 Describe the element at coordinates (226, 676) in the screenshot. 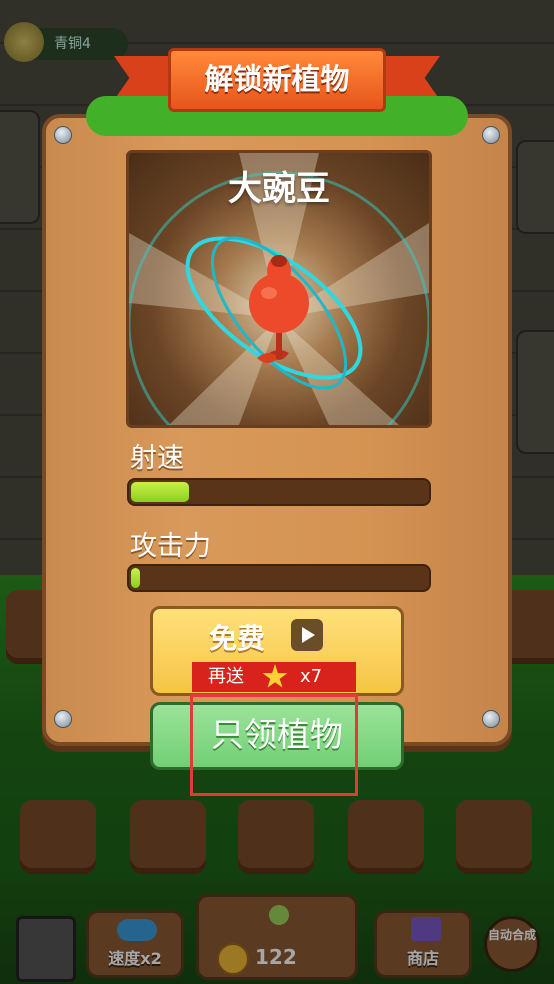

I see `bonus-prefix: 再送` at that location.